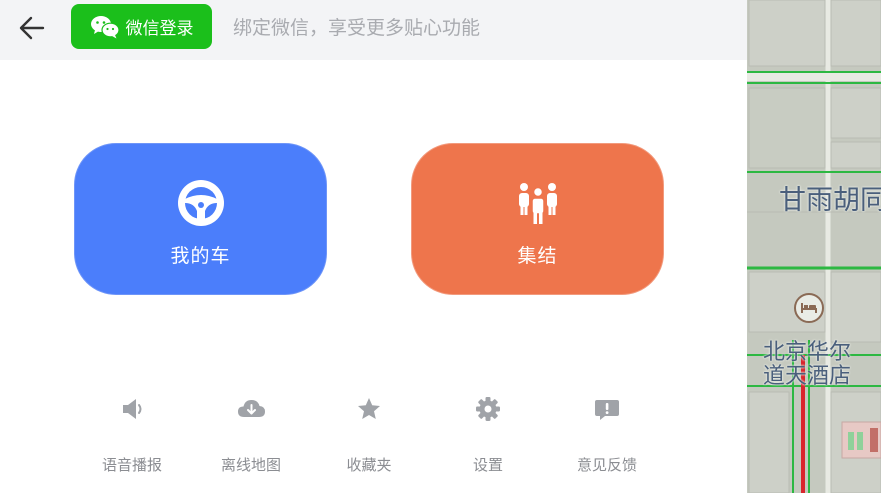 This screenshot has width=881, height=493. I want to click on offline-map-label: 离线地图, so click(250, 465).